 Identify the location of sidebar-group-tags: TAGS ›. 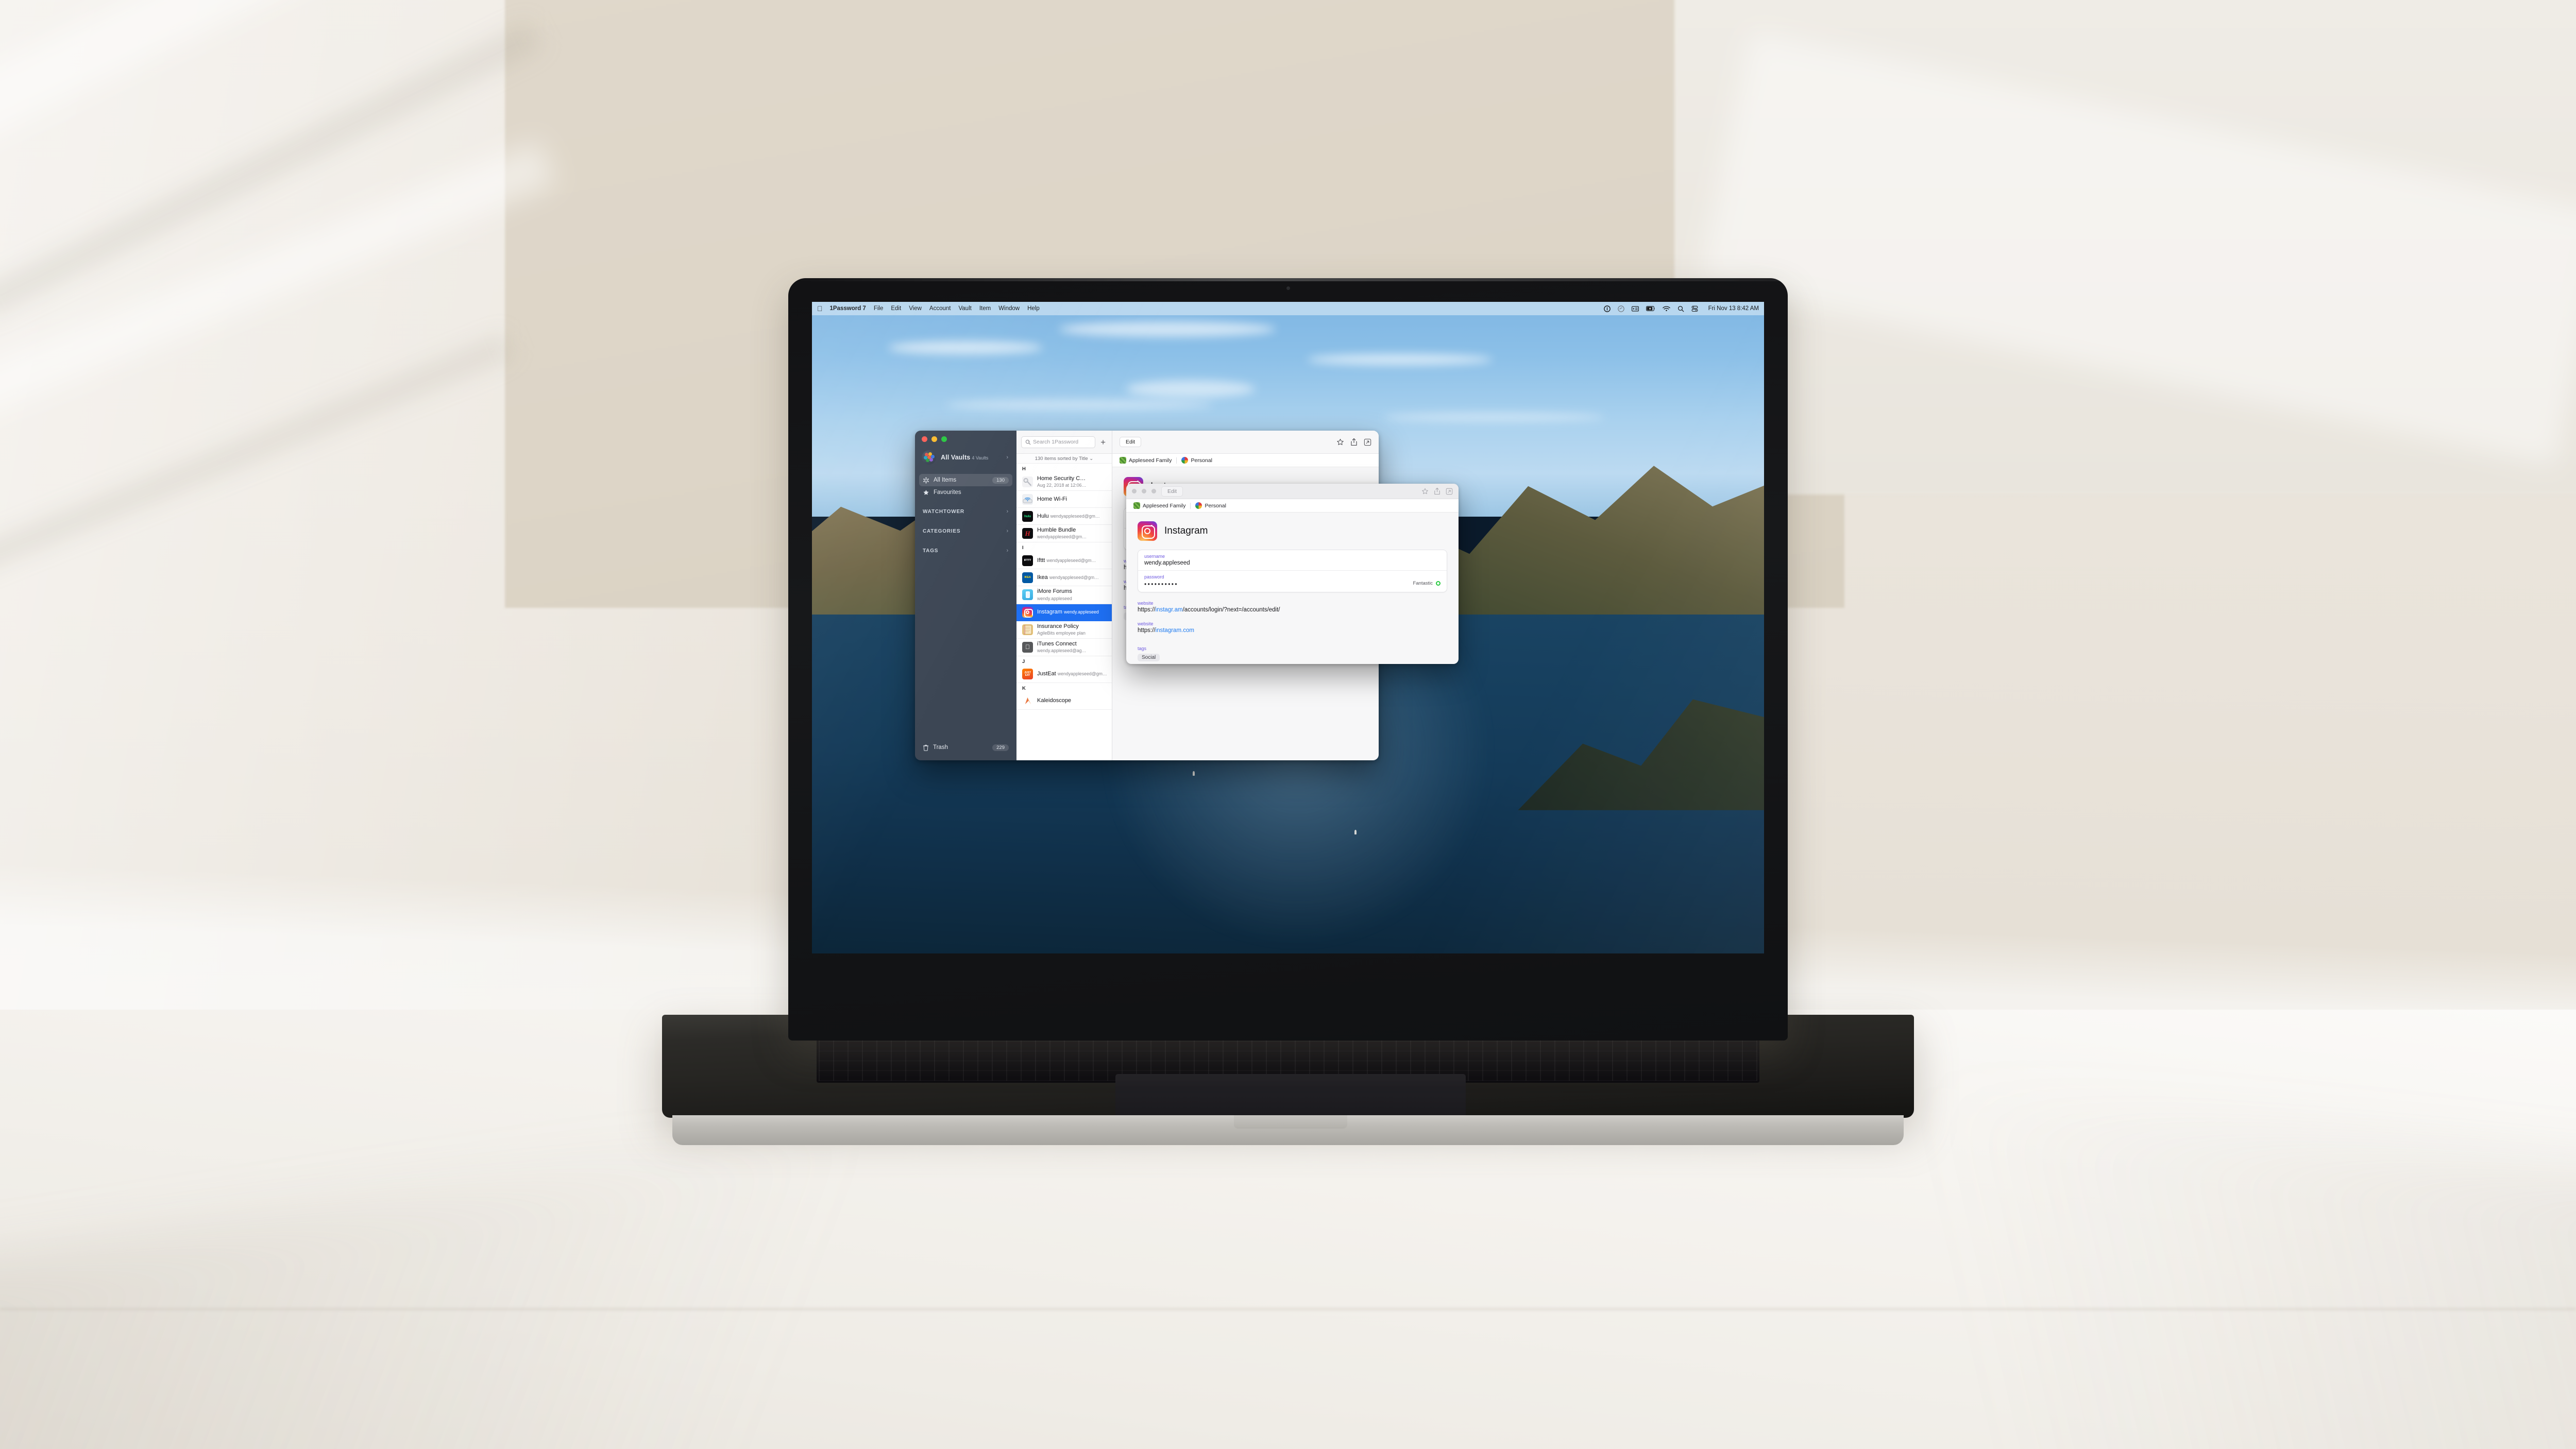
(965, 550).